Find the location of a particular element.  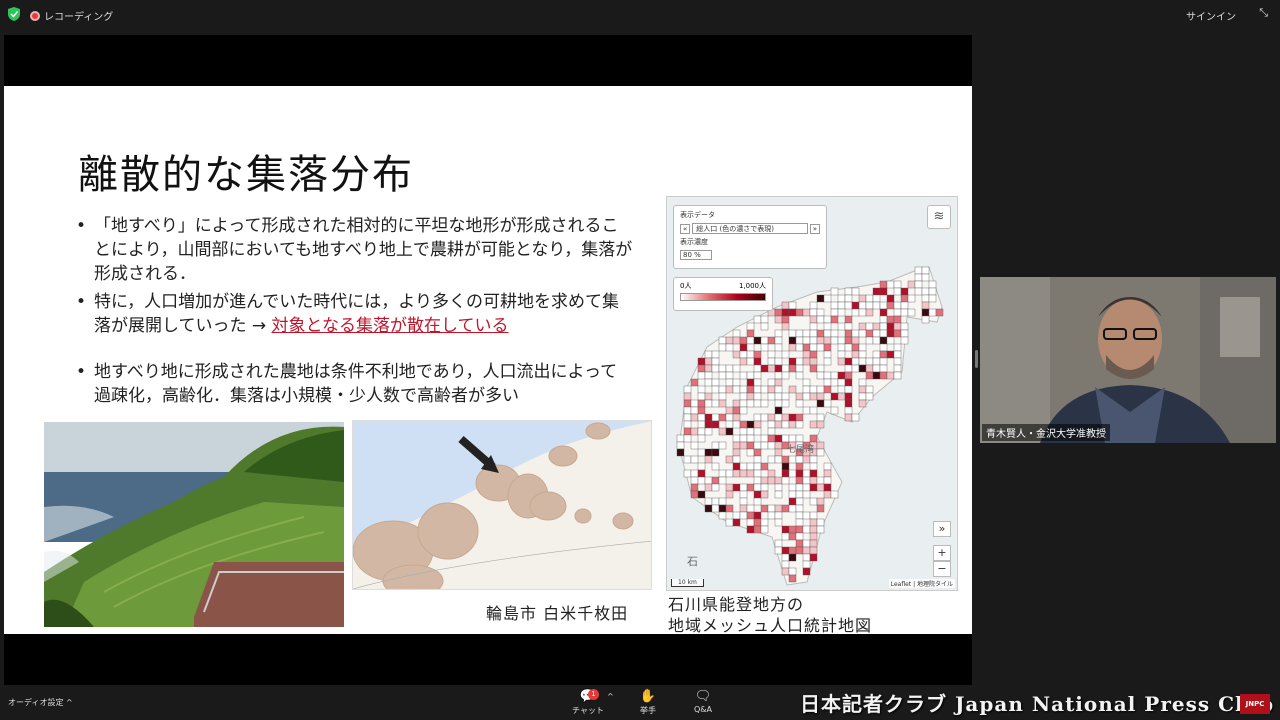

qa-label: Q&A is located at coordinates (702, 709).